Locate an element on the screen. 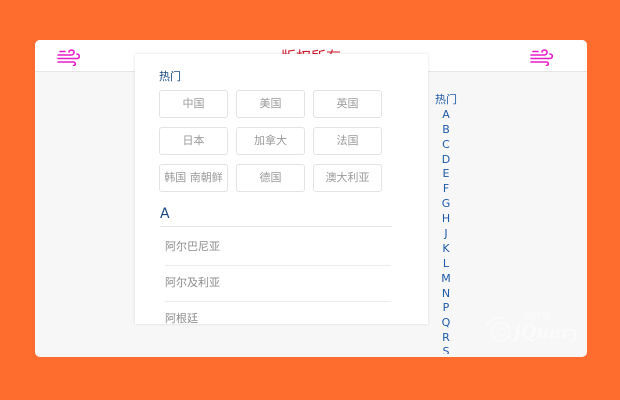 The image size is (620, 400). index-item-s: S is located at coordinates (446, 350).